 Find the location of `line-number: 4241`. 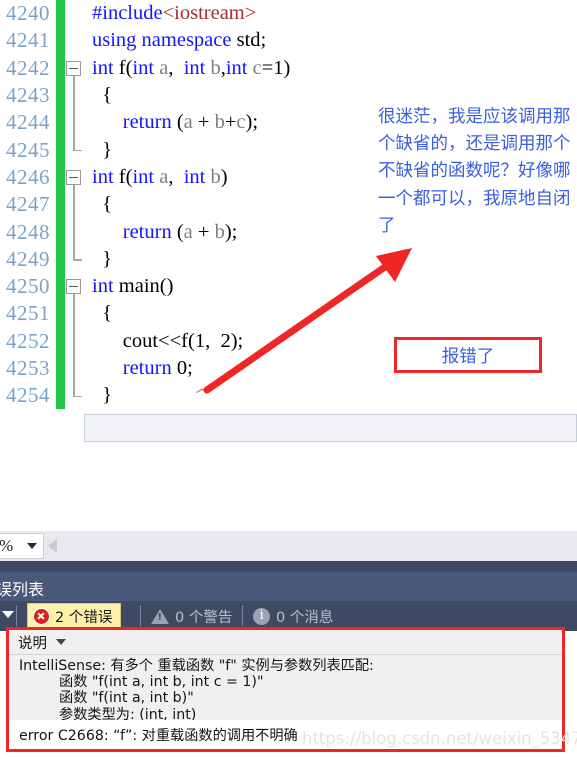

line-number: 4241 is located at coordinates (28, 40).